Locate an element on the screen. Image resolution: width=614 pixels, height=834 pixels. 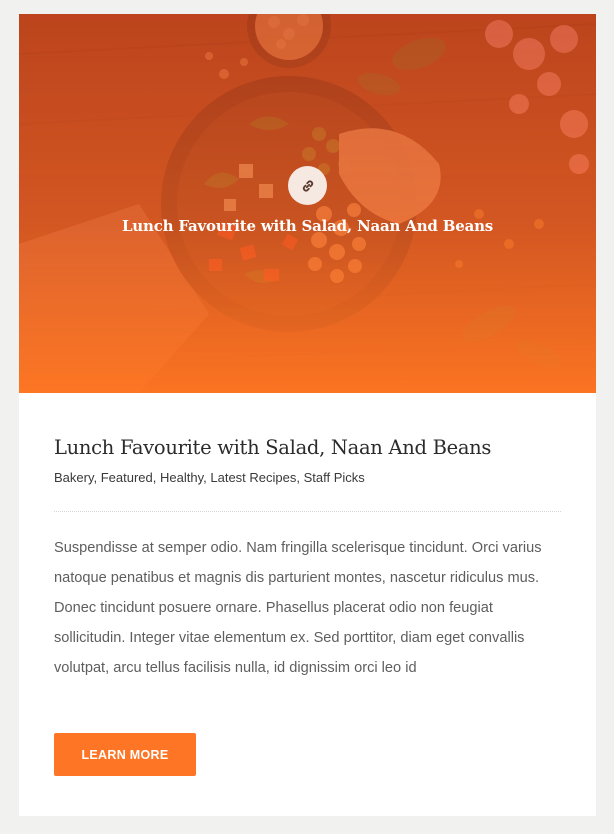
link-icon is located at coordinates (307, 185).